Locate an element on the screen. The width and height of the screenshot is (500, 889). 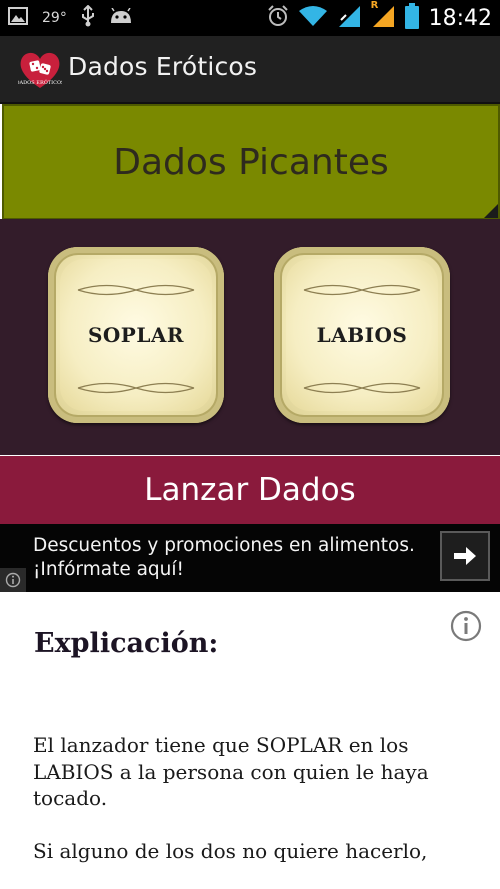
die-body-part-word: LABIOS is located at coordinates (362, 335).